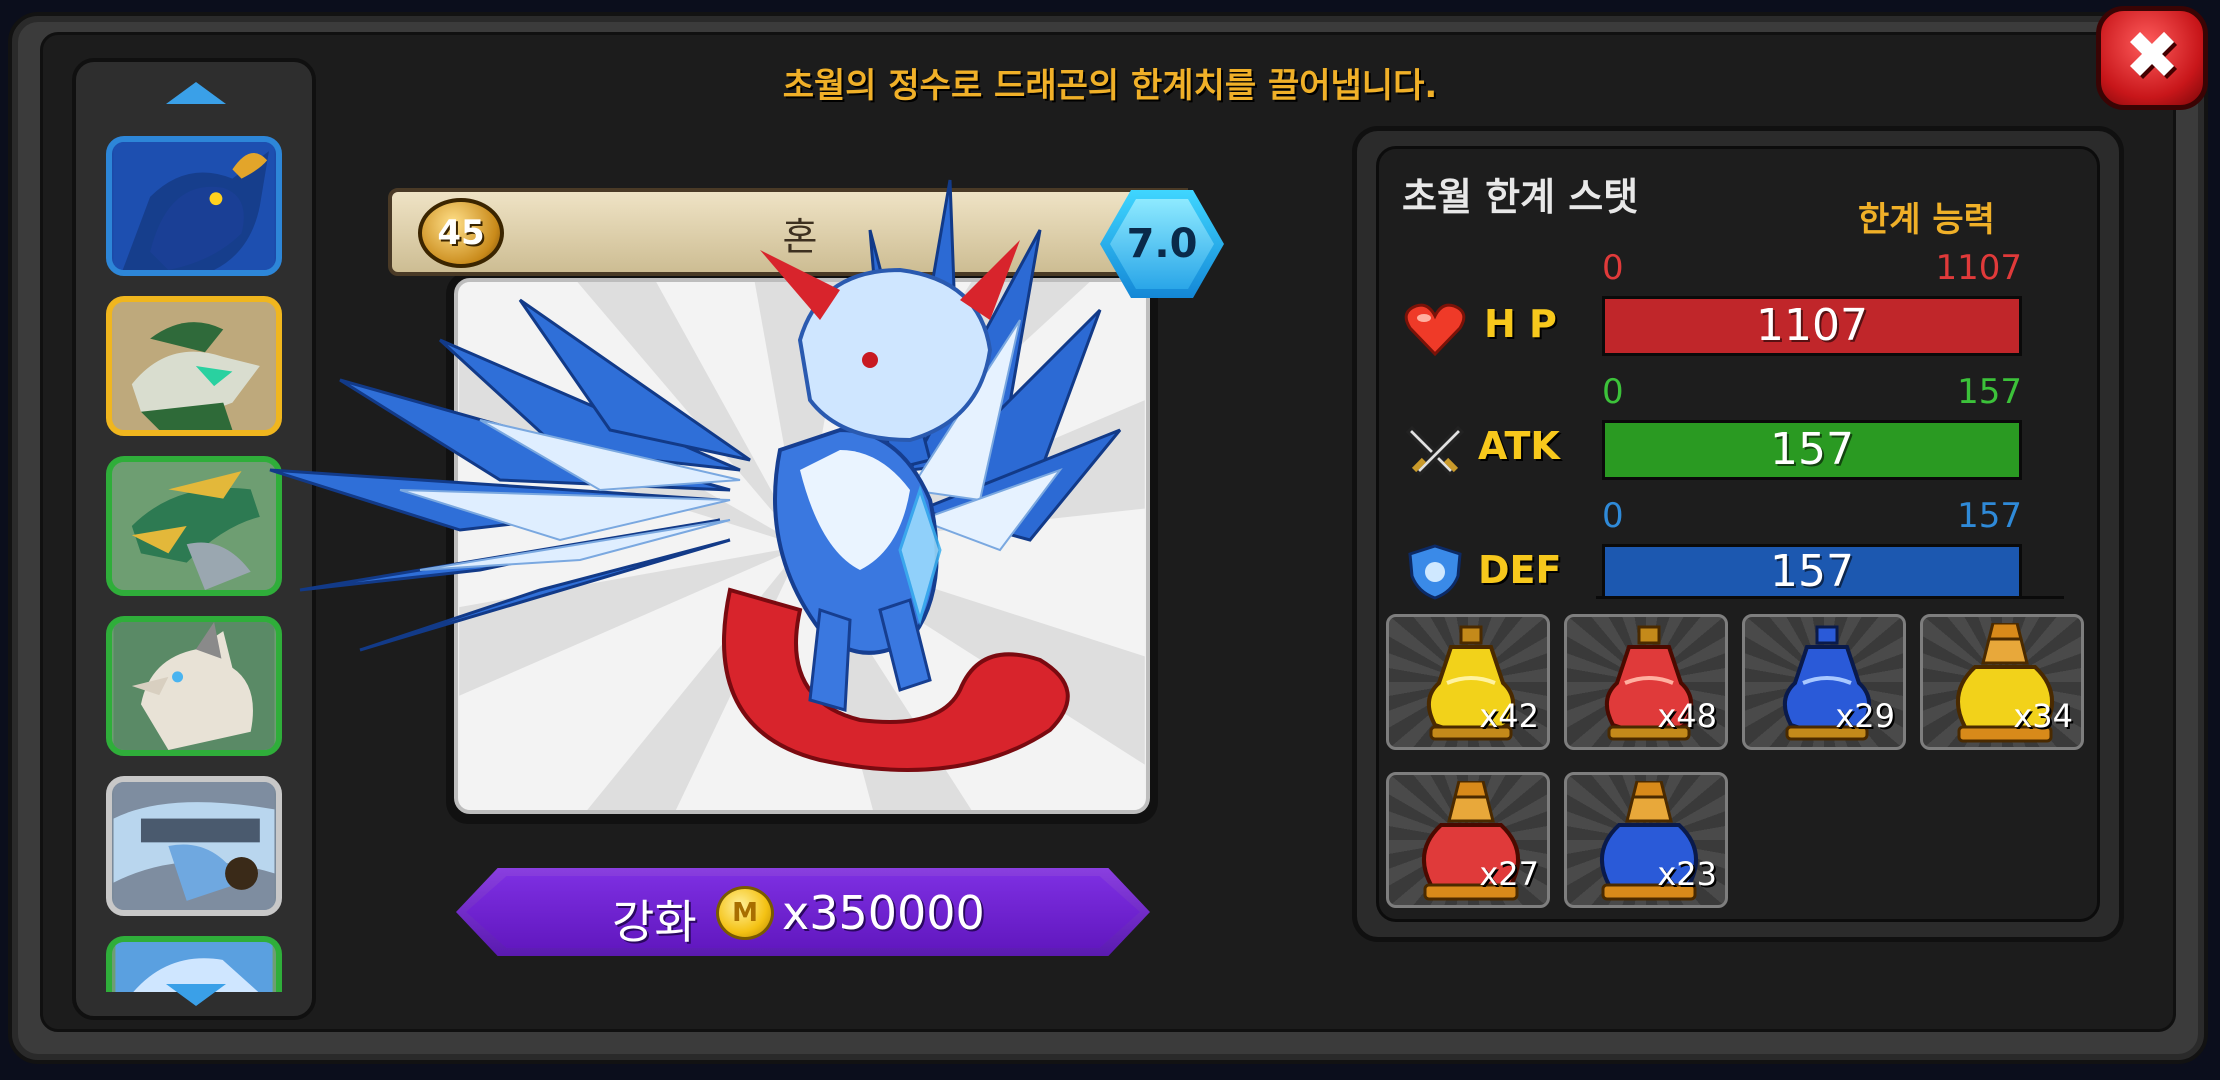 Image resolution: width=2220 pixels, height=1080 pixels. Describe the element at coordinates (1830, 597) in the screenshot. I see `stats-divider` at that location.